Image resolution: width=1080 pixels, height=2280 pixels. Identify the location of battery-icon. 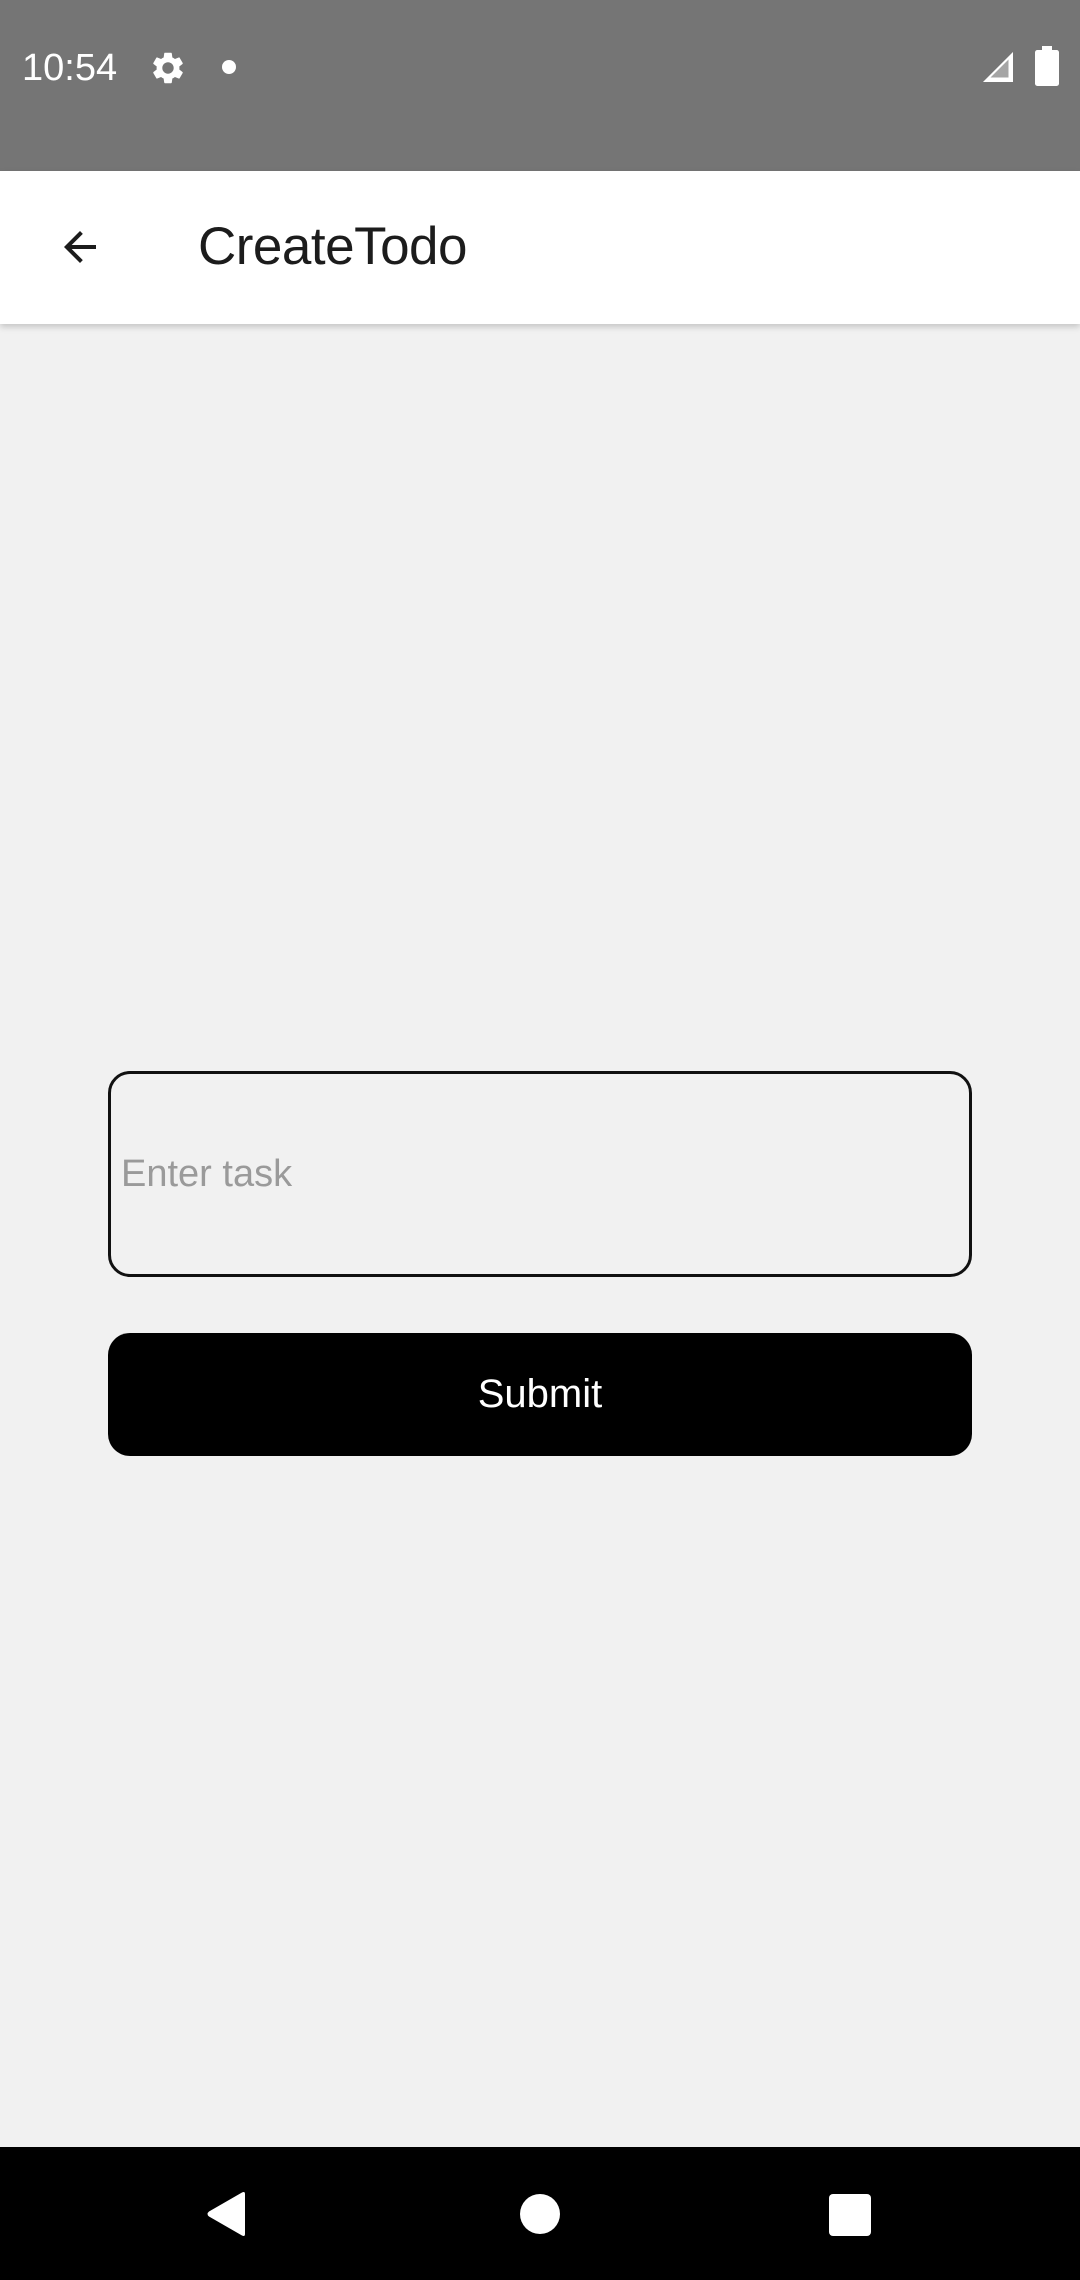
(1047, 66).